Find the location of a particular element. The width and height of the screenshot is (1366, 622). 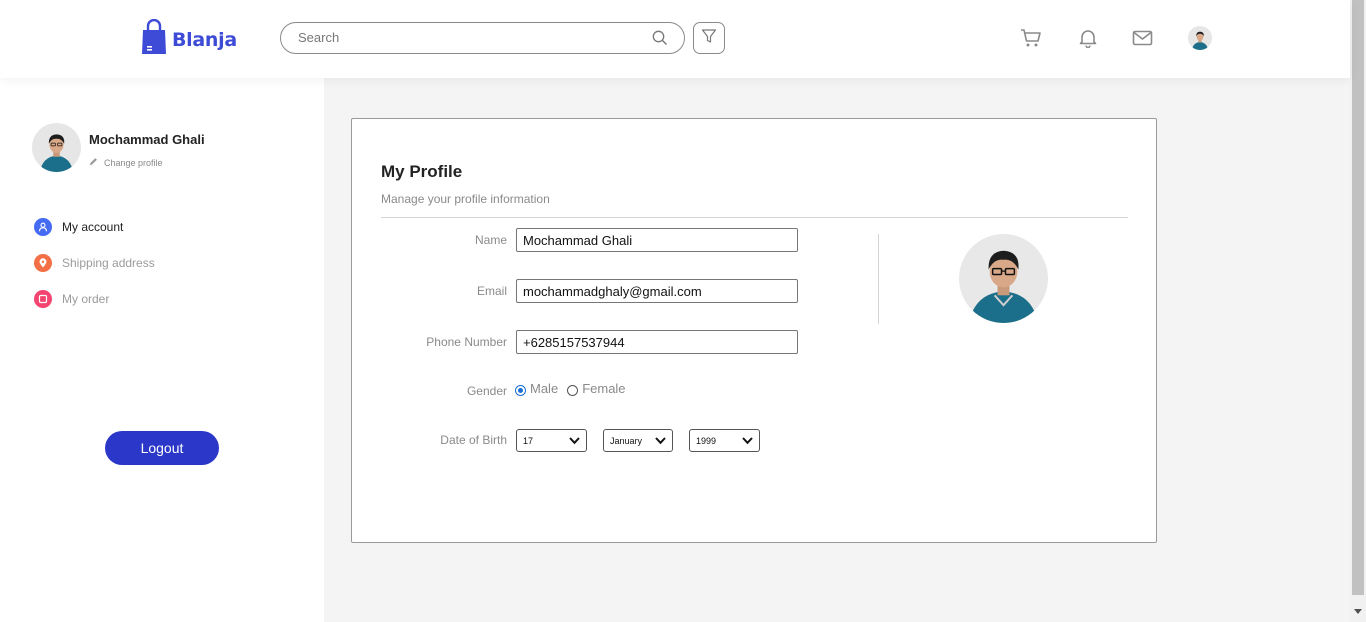

sidebar-item-my-order: My order is located at coordinates (94, 299).